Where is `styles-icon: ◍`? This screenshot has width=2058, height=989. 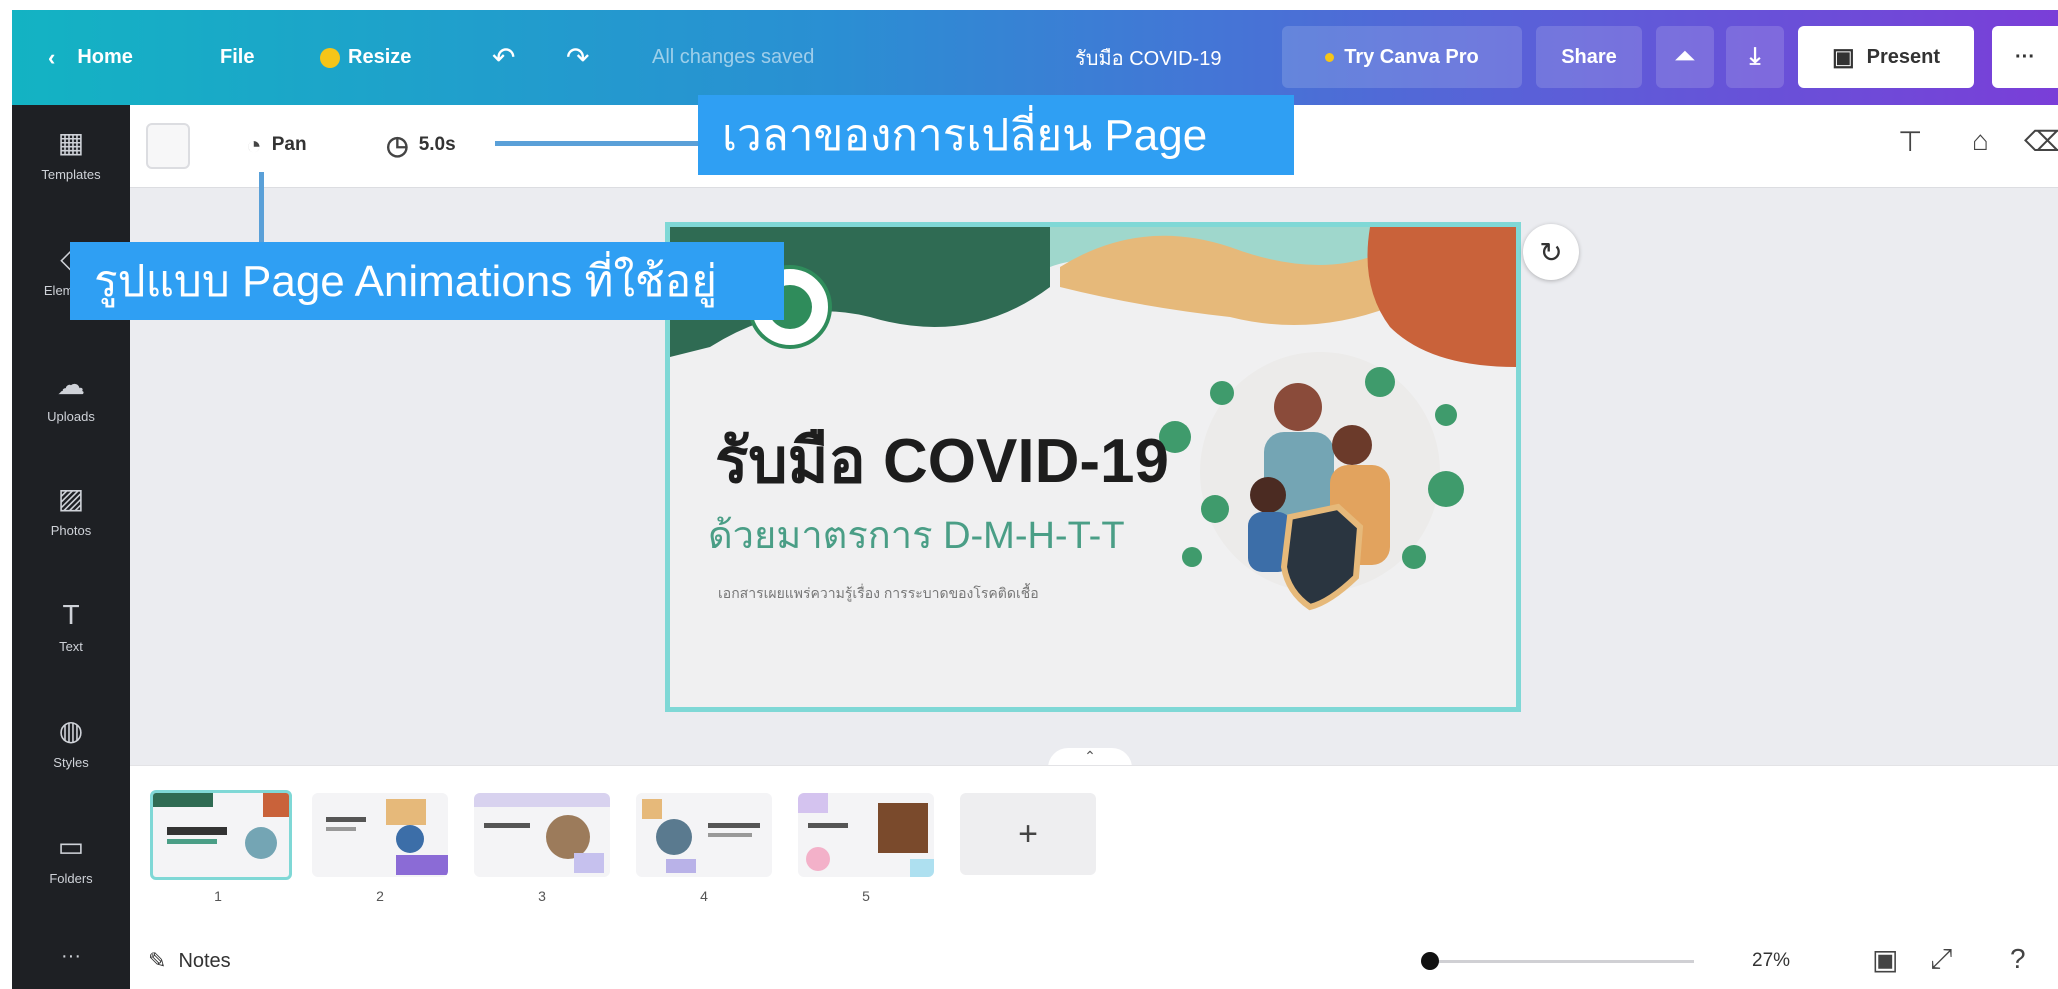
styles-icon: ◍ is located at coordinates (71, 730).